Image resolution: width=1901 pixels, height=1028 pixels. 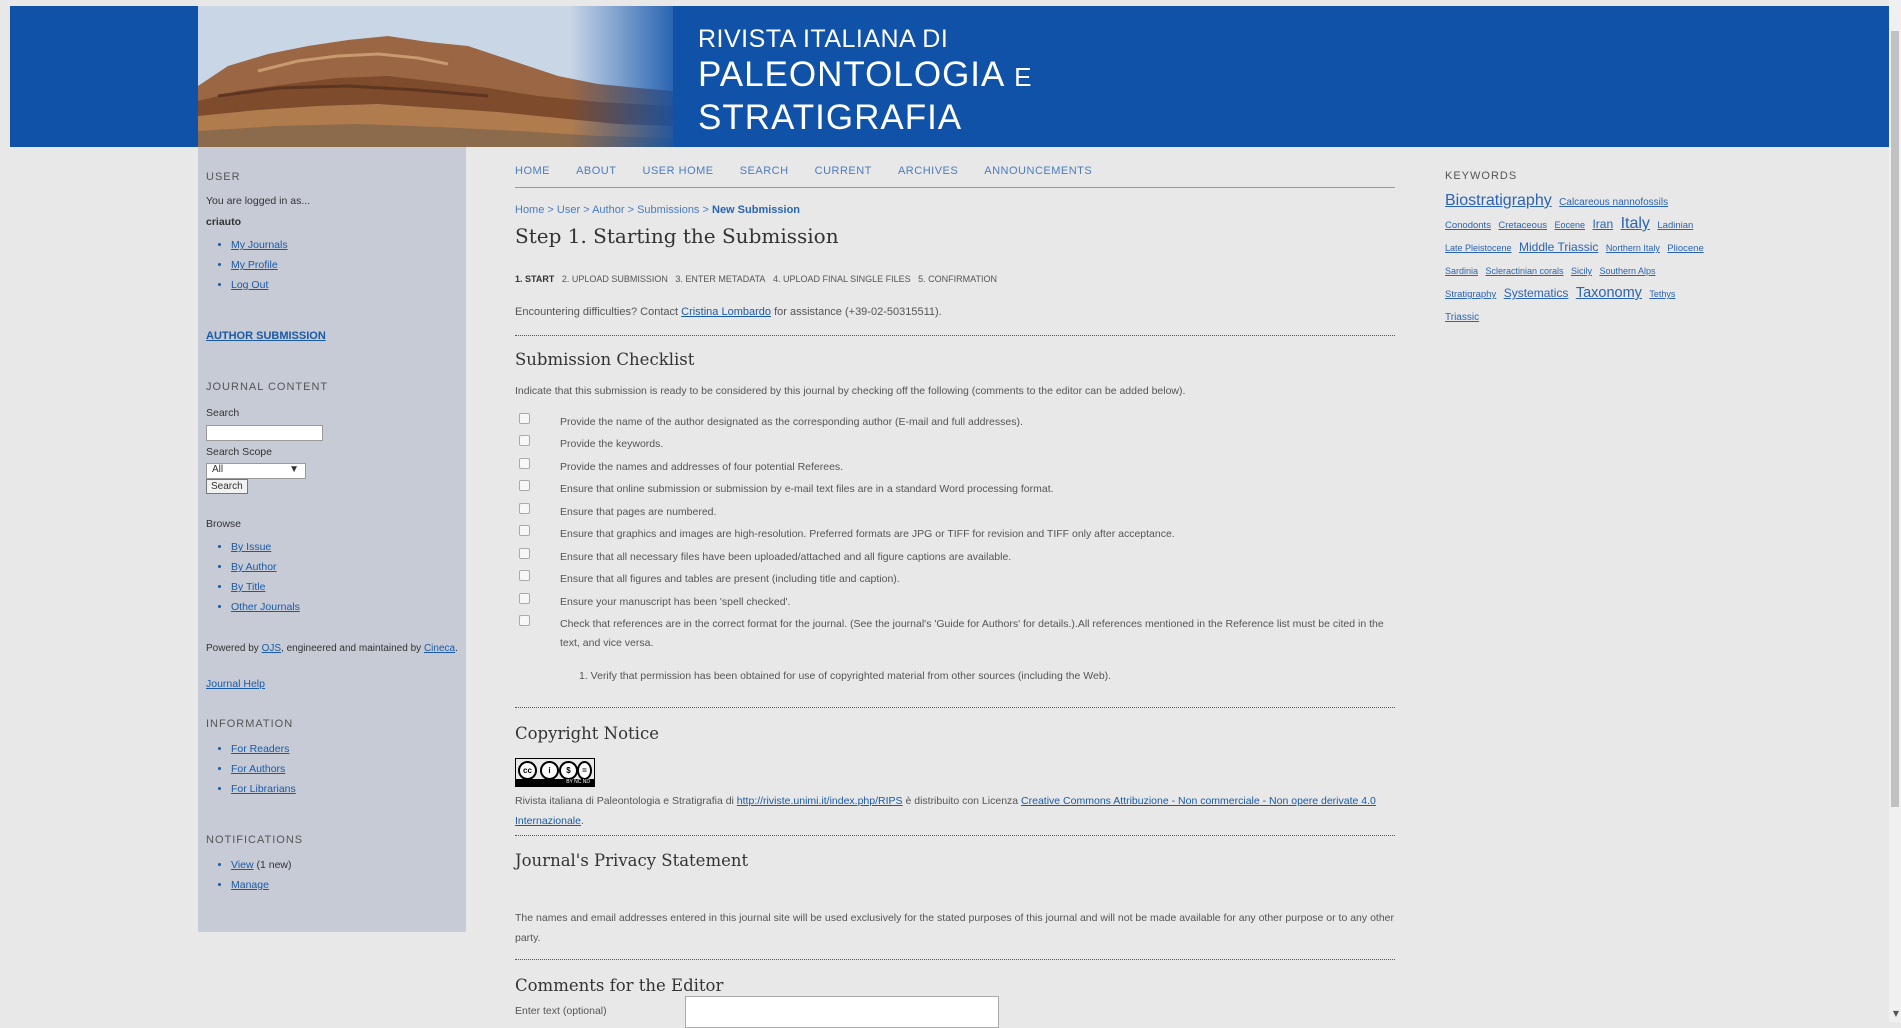 What do you see at coordinates (1896, 1013) in the screenshot?
I see `scroll-down-arrow-icon: ▼` at bounding box center [1896, 1013].